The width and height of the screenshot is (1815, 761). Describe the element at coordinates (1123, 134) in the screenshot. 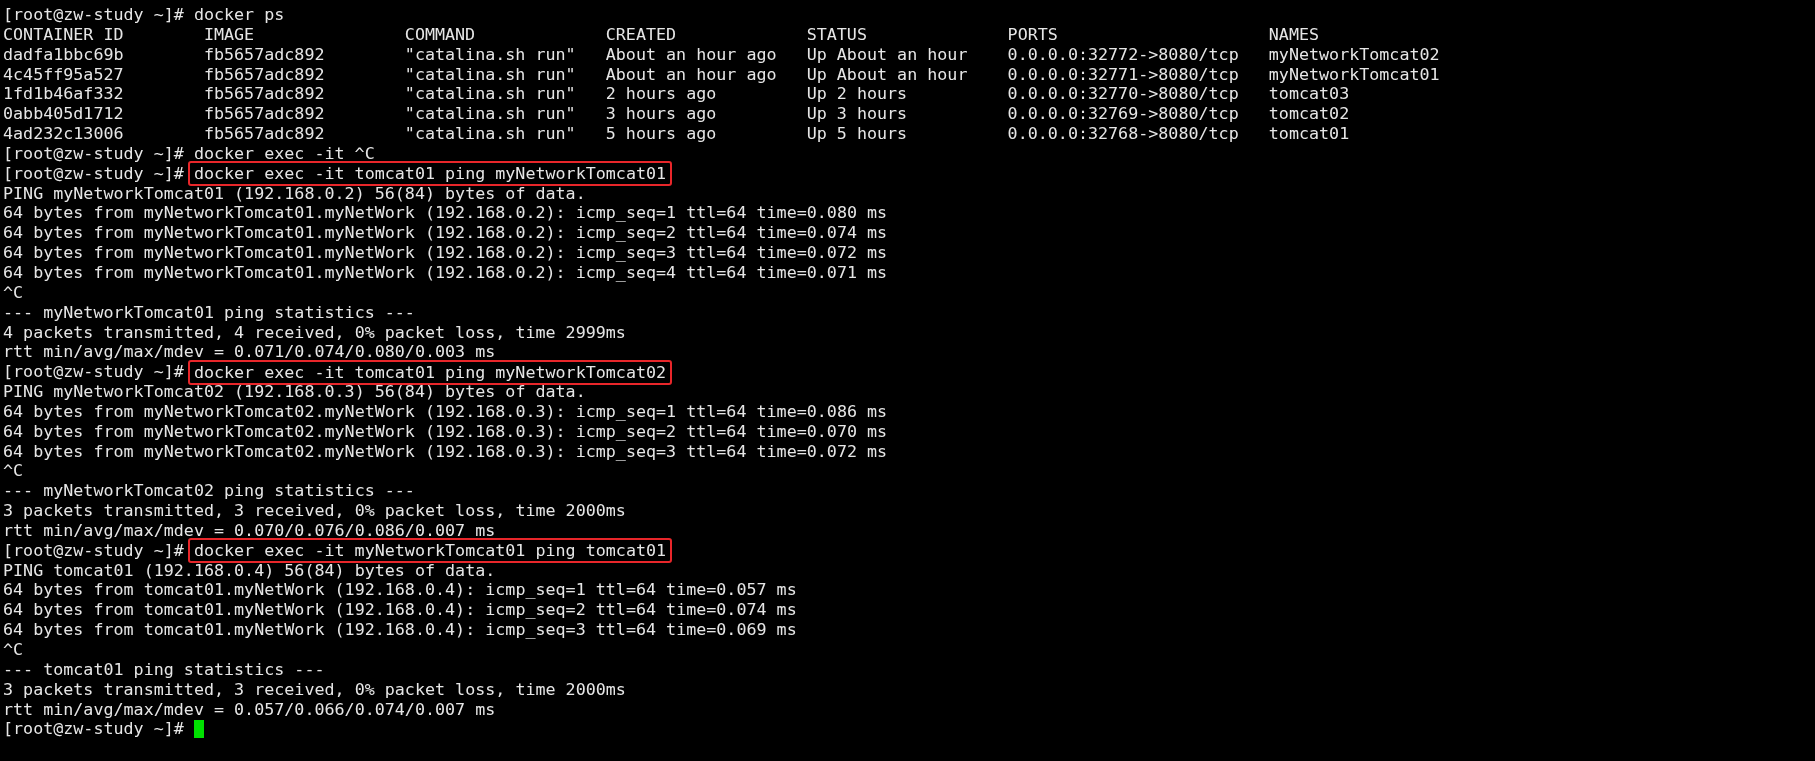

I see `table-cell-text: 0.0.0.0:32768->8080/tcp` at that location.